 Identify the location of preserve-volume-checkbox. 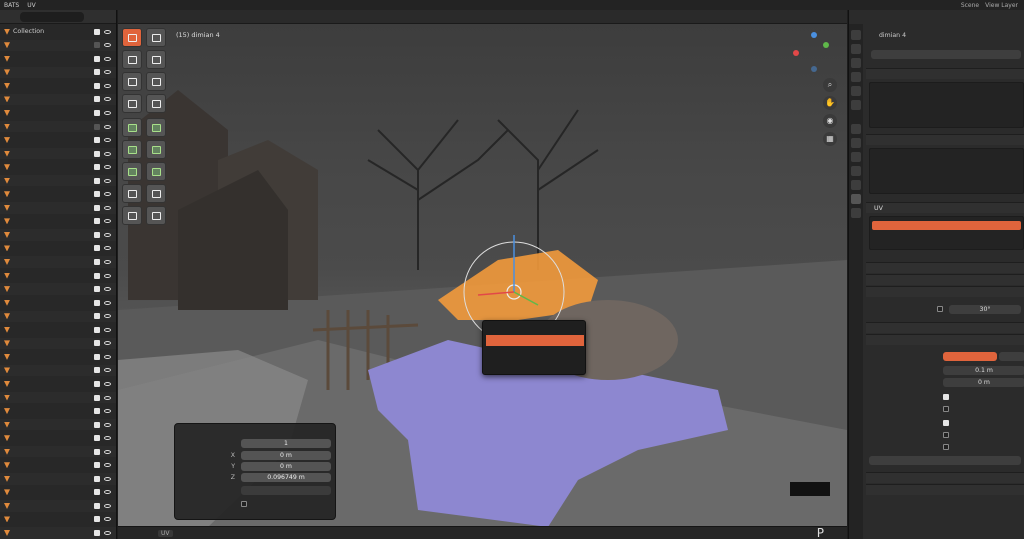
(946, 423).